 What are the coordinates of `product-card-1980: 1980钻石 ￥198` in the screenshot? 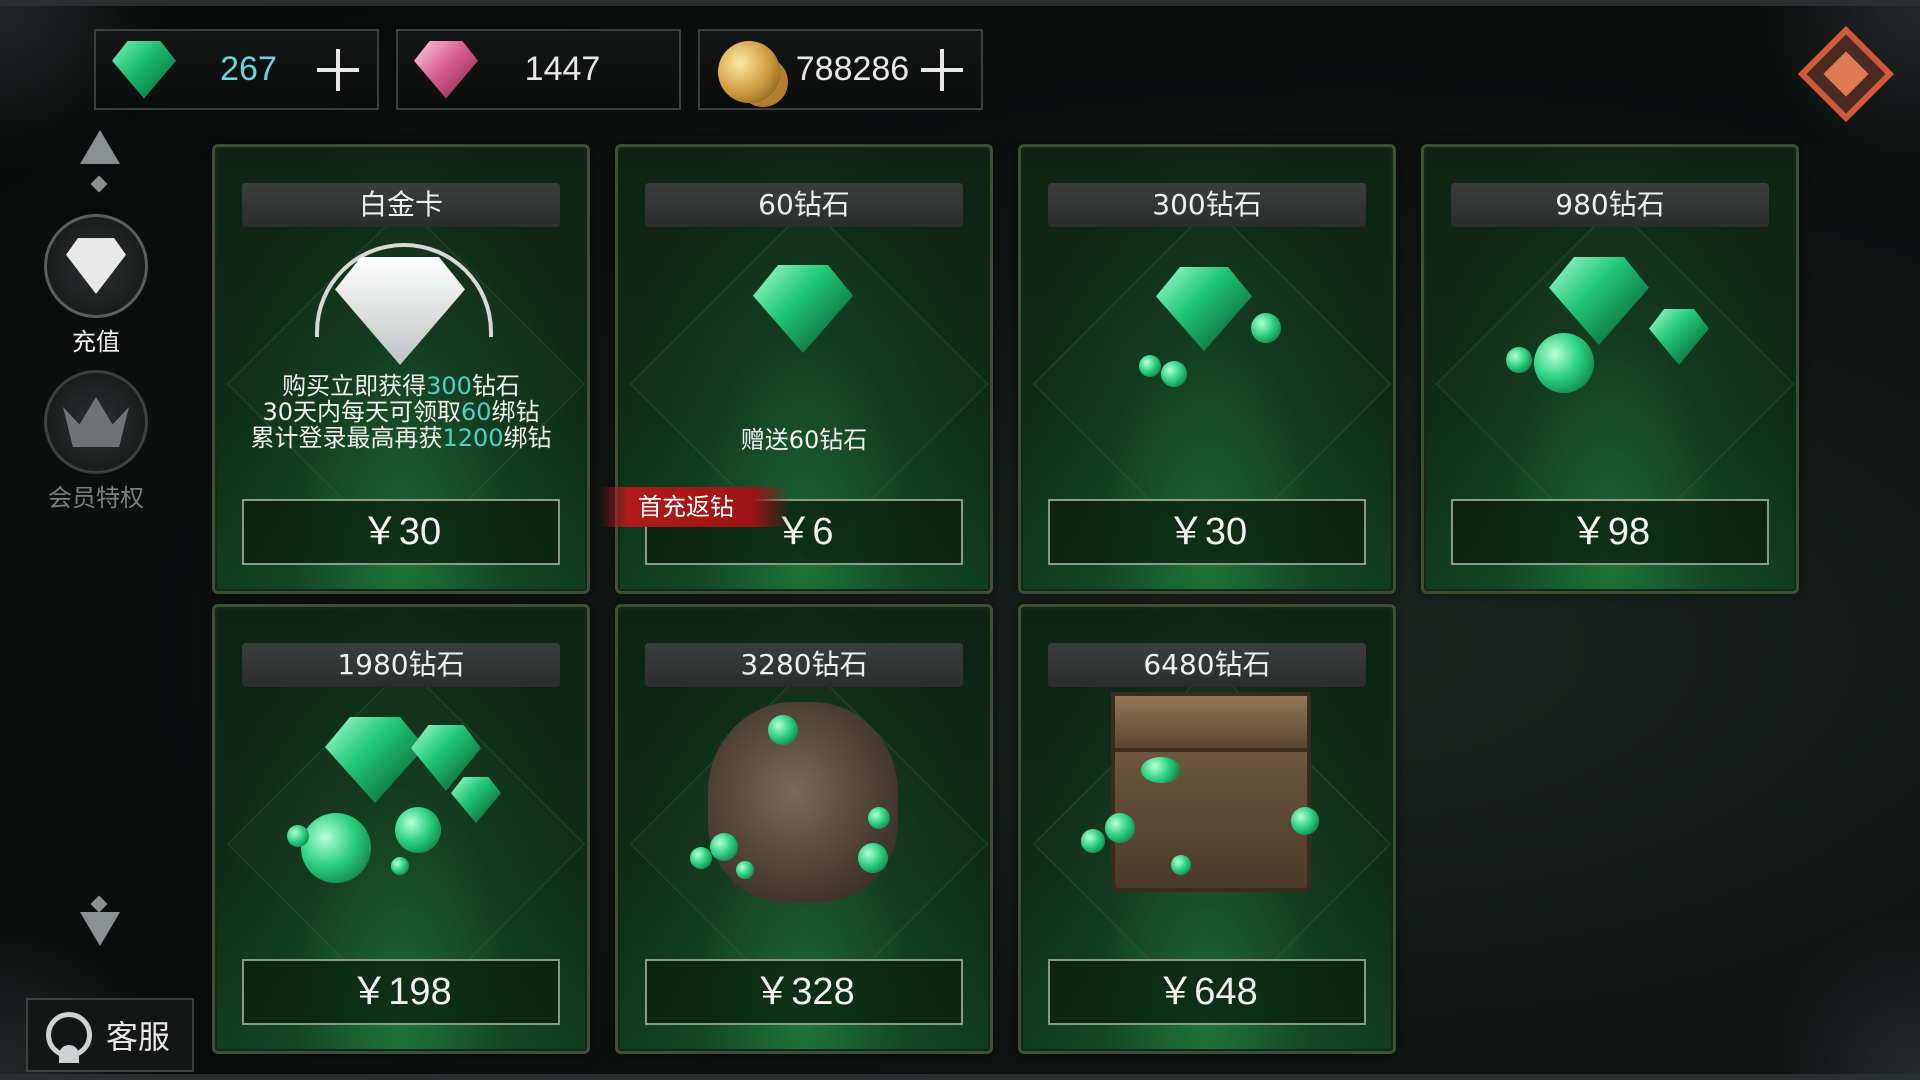 It's located at (401, 829).